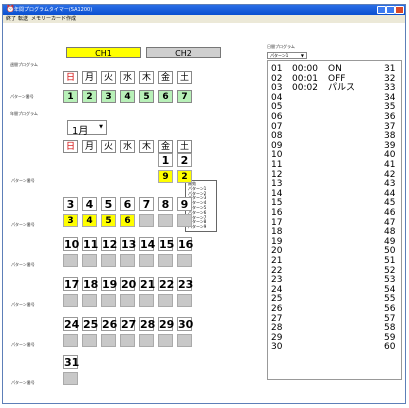 The image size is (409, 408). What do you see at coordinates (277, 117) in the screenshot?
I see `daily-row-number: 06` at bounding box center [277, 117].